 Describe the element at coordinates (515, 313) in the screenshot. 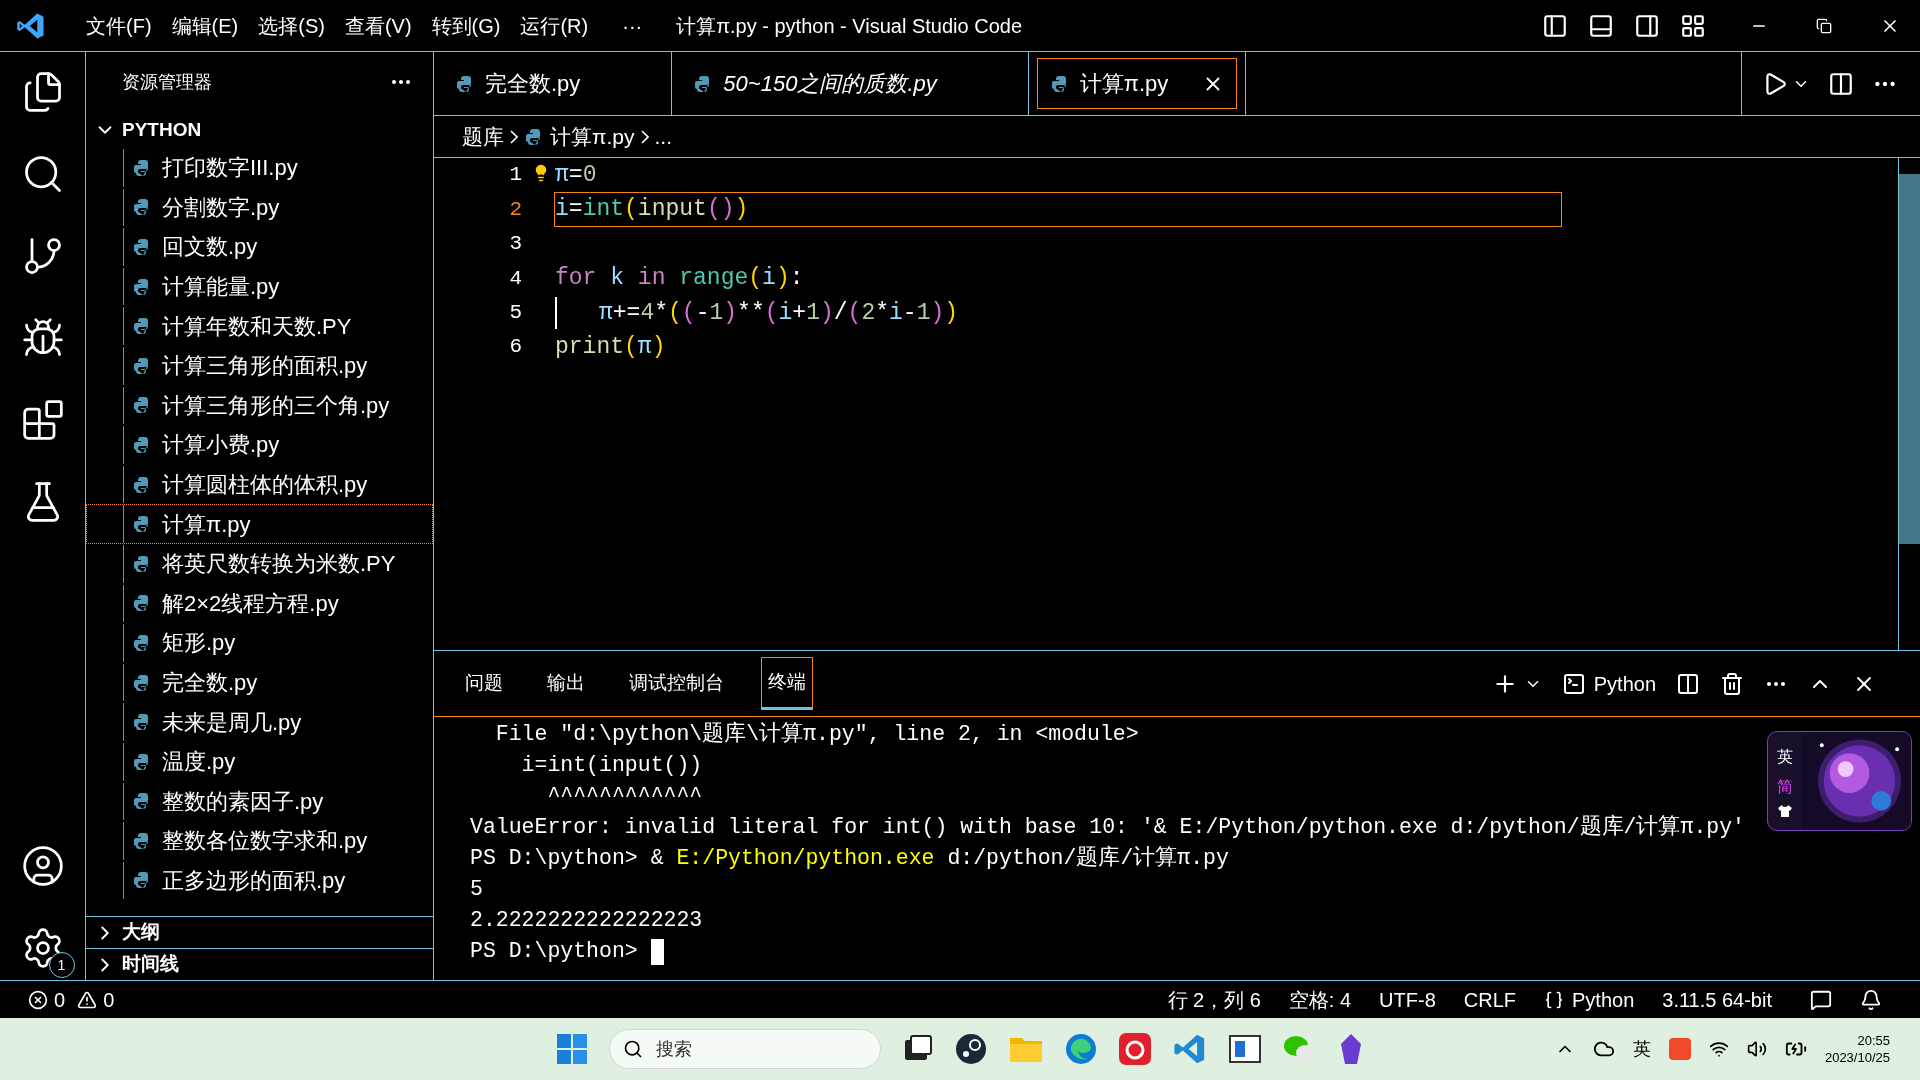

I see `line-number: 5` at that location.